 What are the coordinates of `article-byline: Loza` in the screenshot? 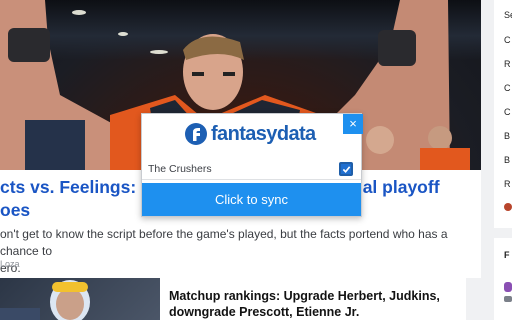 It's located at (10, 264).